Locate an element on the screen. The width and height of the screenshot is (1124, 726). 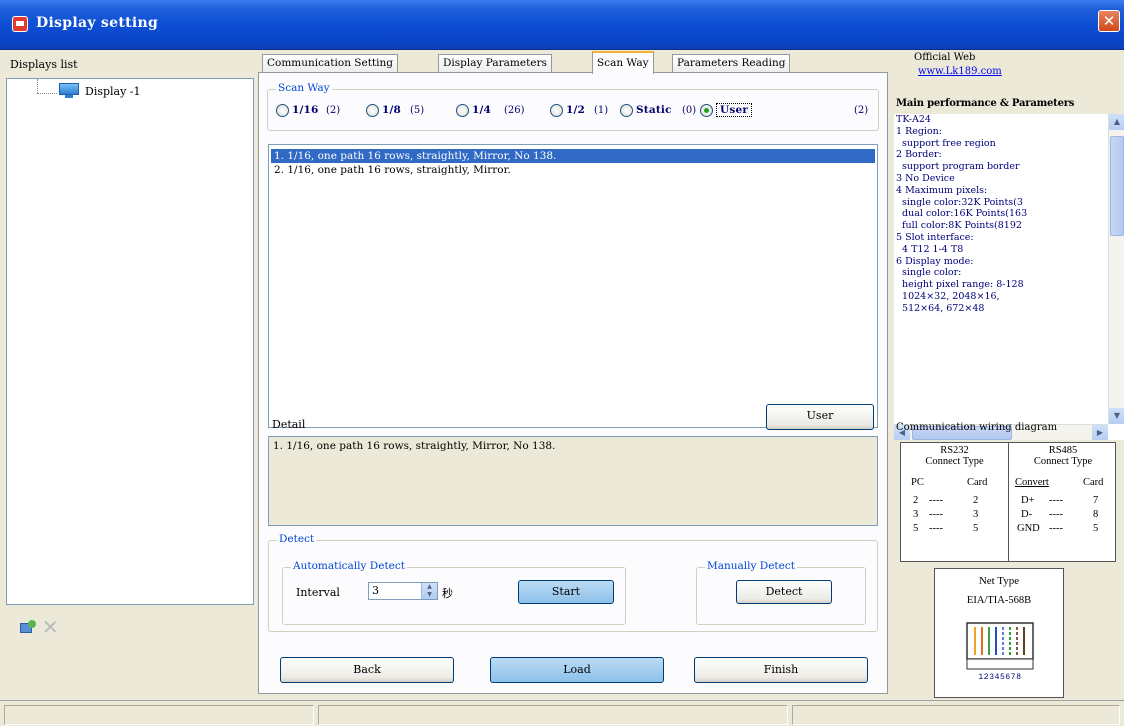
detail-label: Detail is located at coordinates (289, 424).